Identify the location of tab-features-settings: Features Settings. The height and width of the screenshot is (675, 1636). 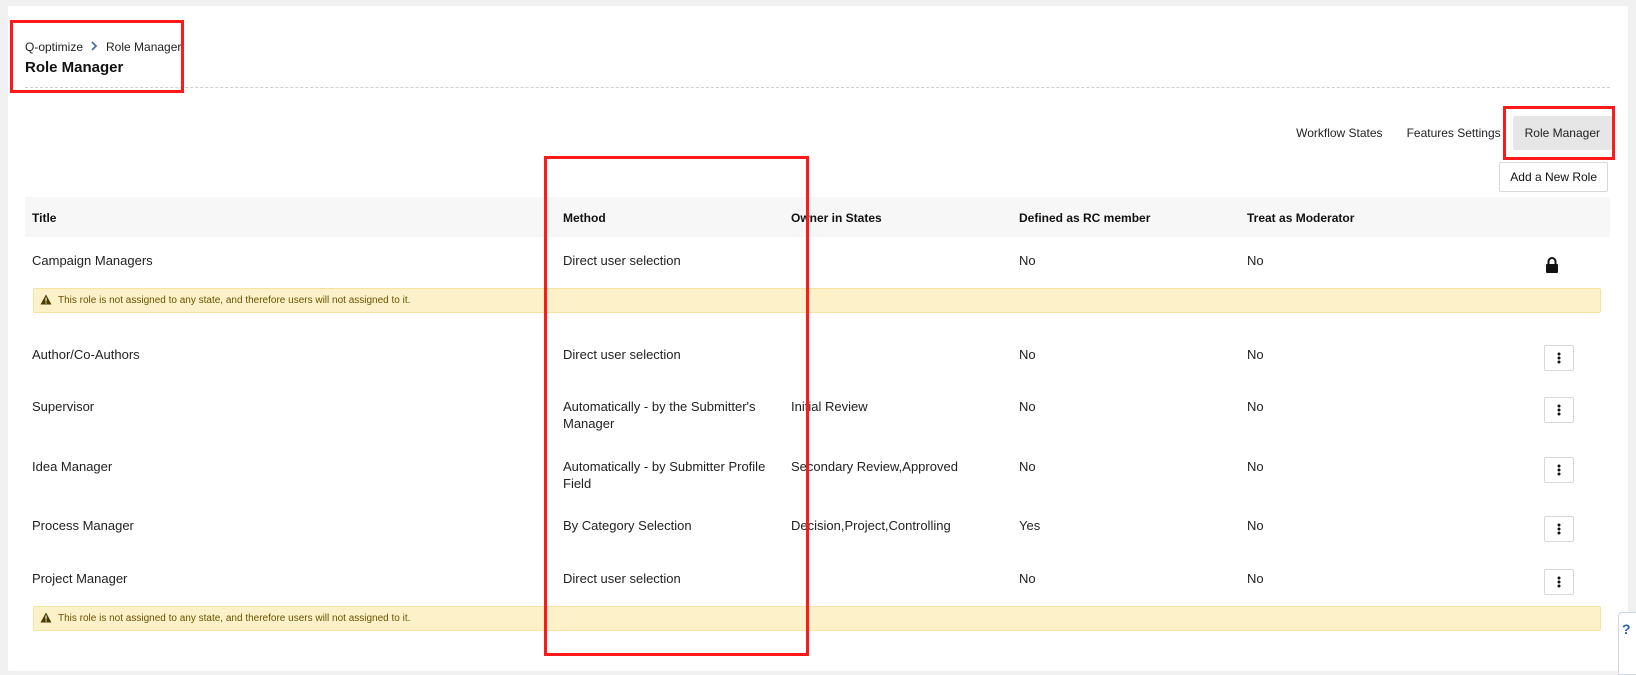
(1454, 133).